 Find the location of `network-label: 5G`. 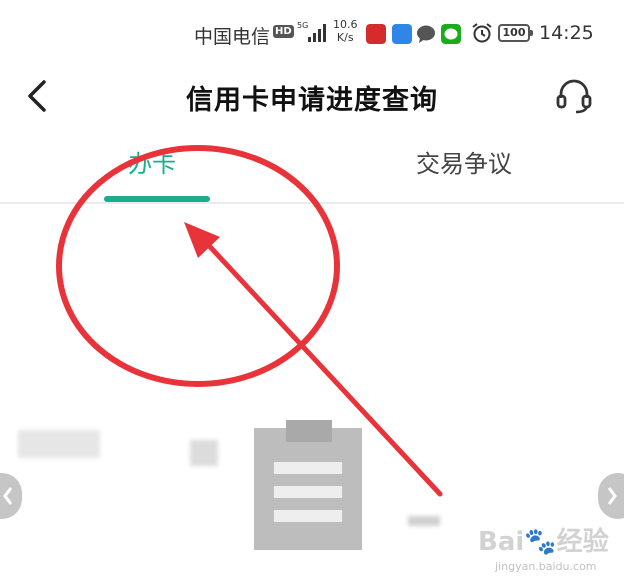

network-label: 5G is located at coordinates (302, 25).